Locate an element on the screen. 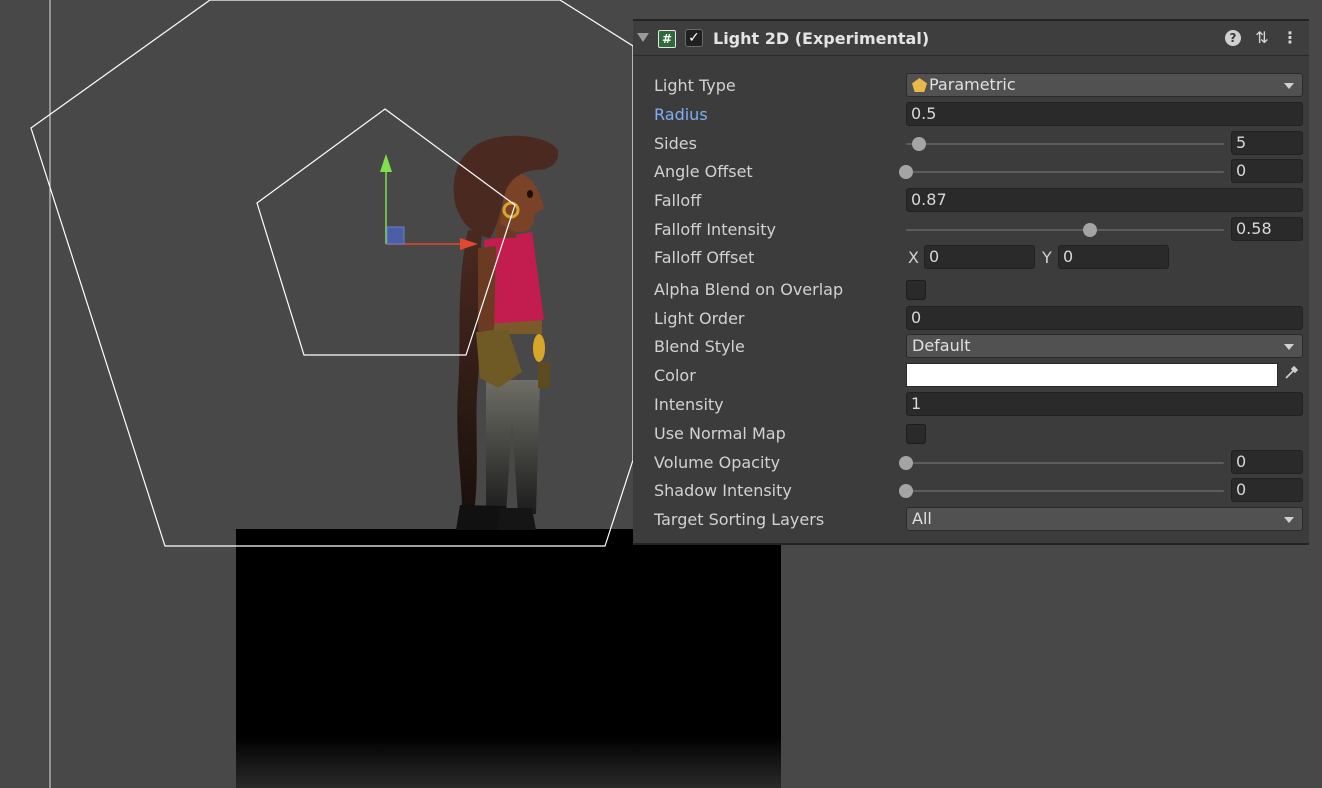  target-sorting-layers-value: All is located at coordinates (922, 518).